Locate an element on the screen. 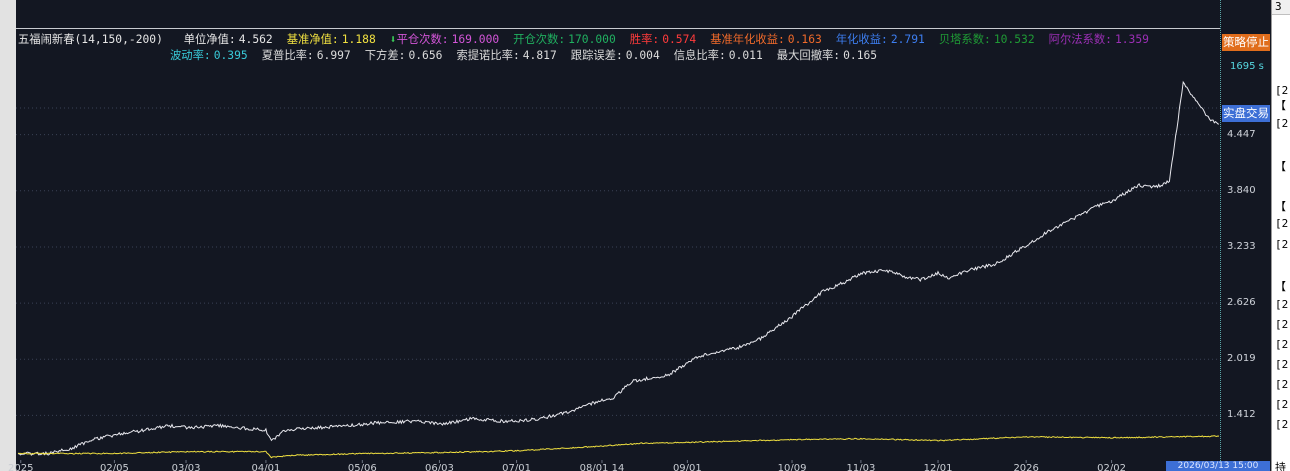 This screenshot has width=1290, height=471. x-tick-label: 04/01 is located at coordinates (265, 467).